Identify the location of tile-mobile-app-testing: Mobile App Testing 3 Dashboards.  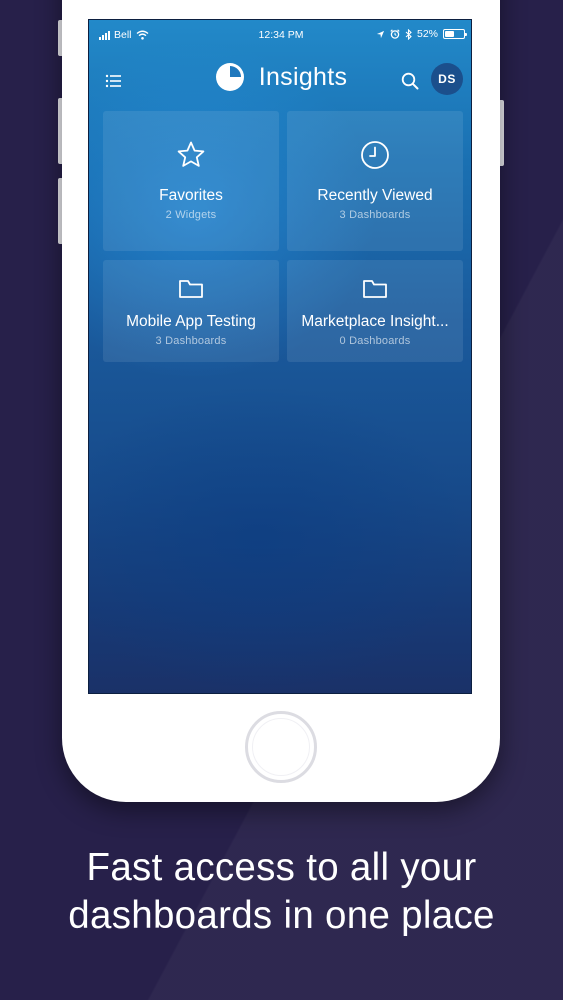
(191, 311).